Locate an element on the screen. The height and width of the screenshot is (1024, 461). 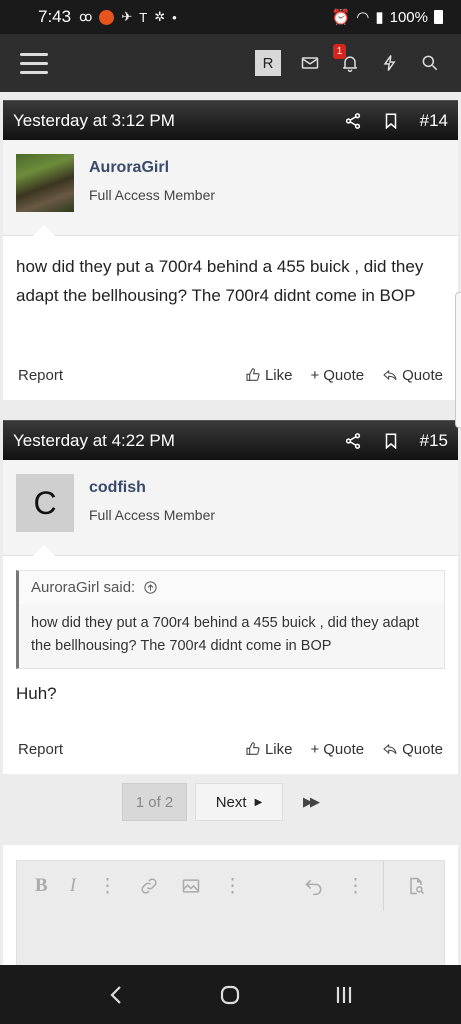
user-avatar: R is located at coordinates (268, 63).